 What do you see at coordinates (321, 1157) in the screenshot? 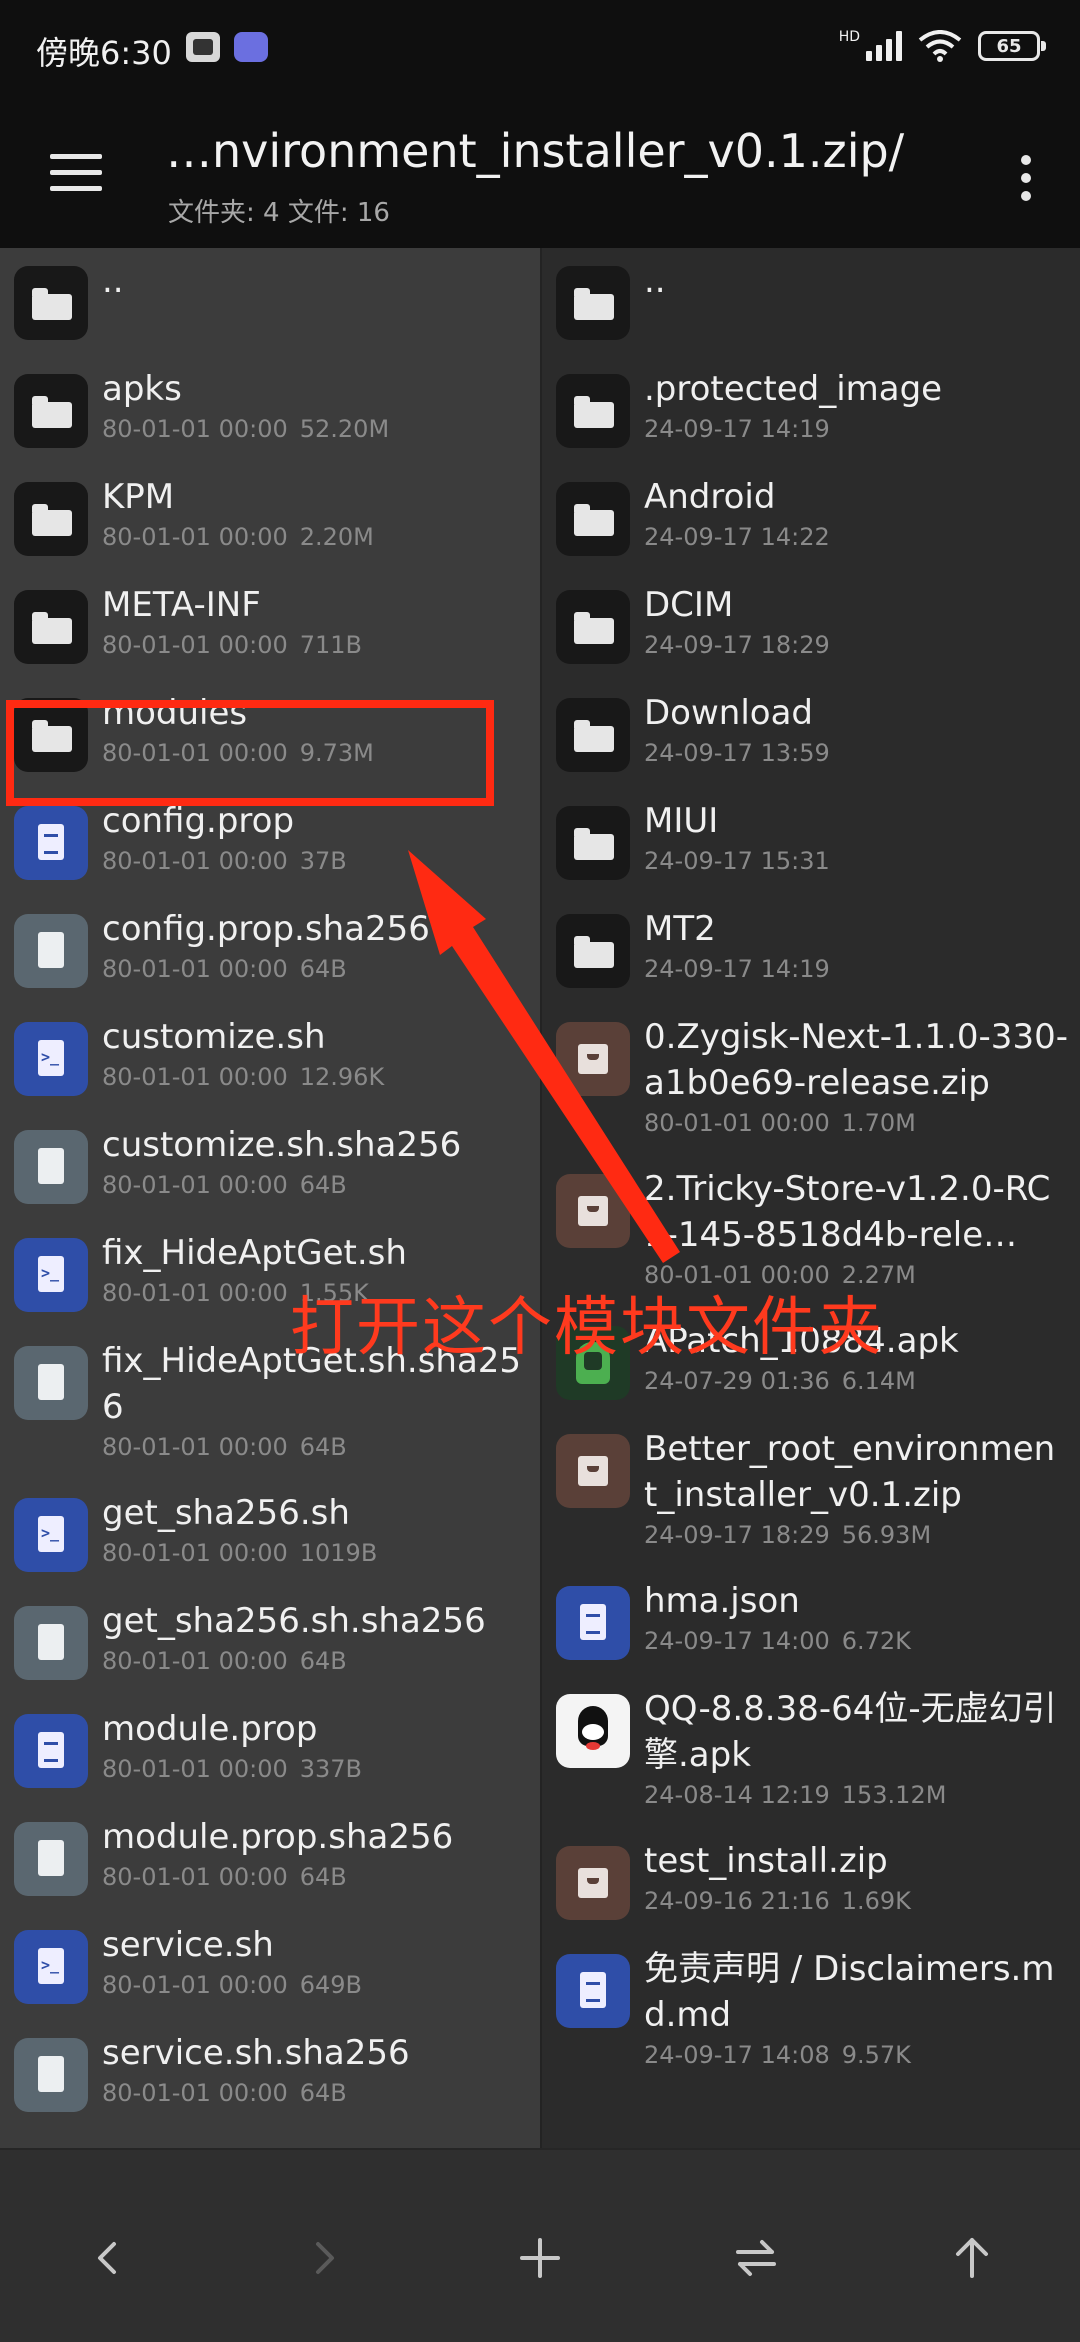
I see `file-info: customize.sh.sha256 80-01-01 00:00 64B` at bounding box center [321, 1157].